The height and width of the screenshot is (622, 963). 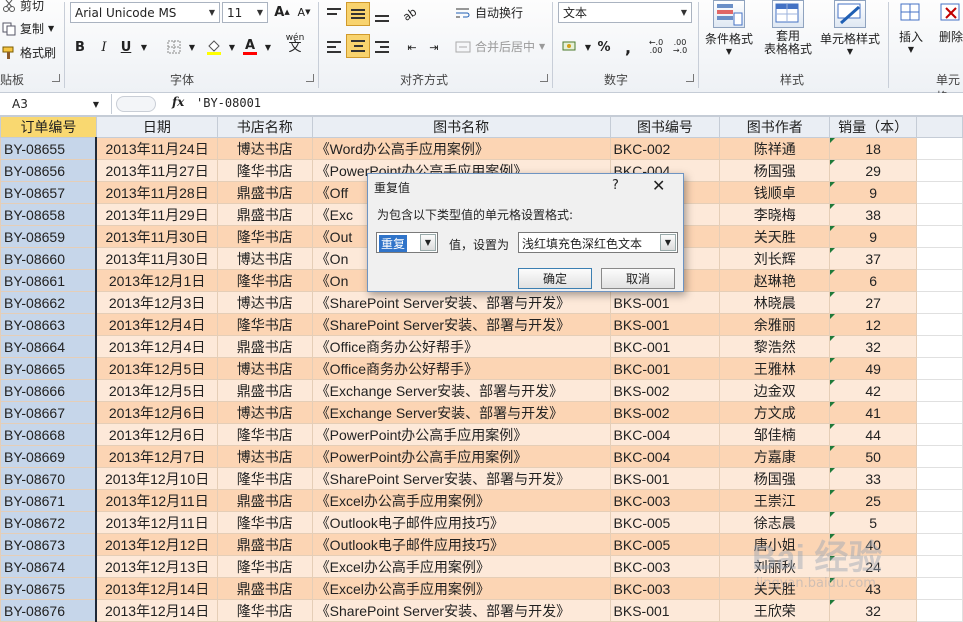 I want to click on table-cell: BY-08663, so click(x=49, y=324).